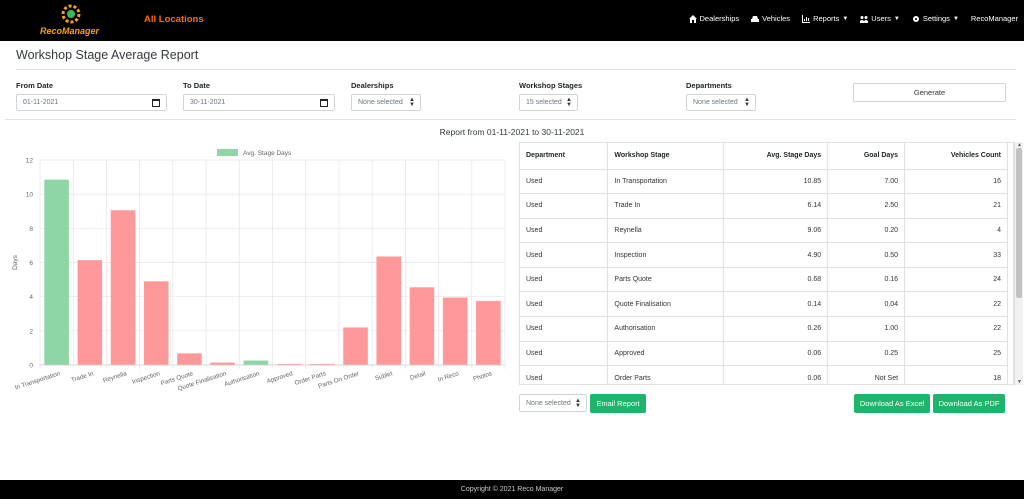 The height and width of the screenshot is (499, 1024). What do you see at coordinates (71, 14) in the screenshot?
I see `gear-logo-icon` at bounding box center [71, 14].